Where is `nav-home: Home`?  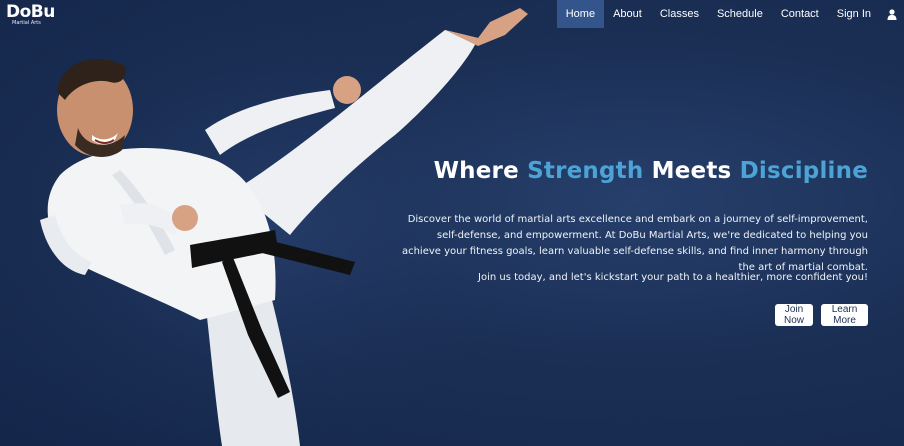
nav-home: Home is located at coordinates (580, 14).